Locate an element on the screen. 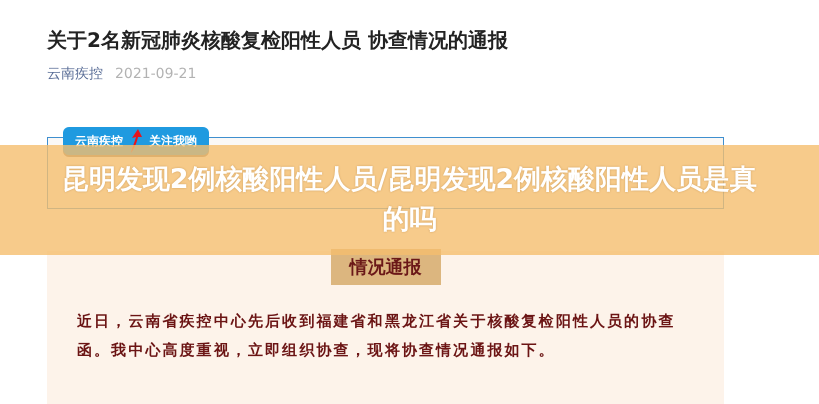 This screenshot has width=819, height=404. article-title: 关于2名新冠肺炎核酸复检阳性人员 协查情况的通报 is located at coordinates (278, 40).